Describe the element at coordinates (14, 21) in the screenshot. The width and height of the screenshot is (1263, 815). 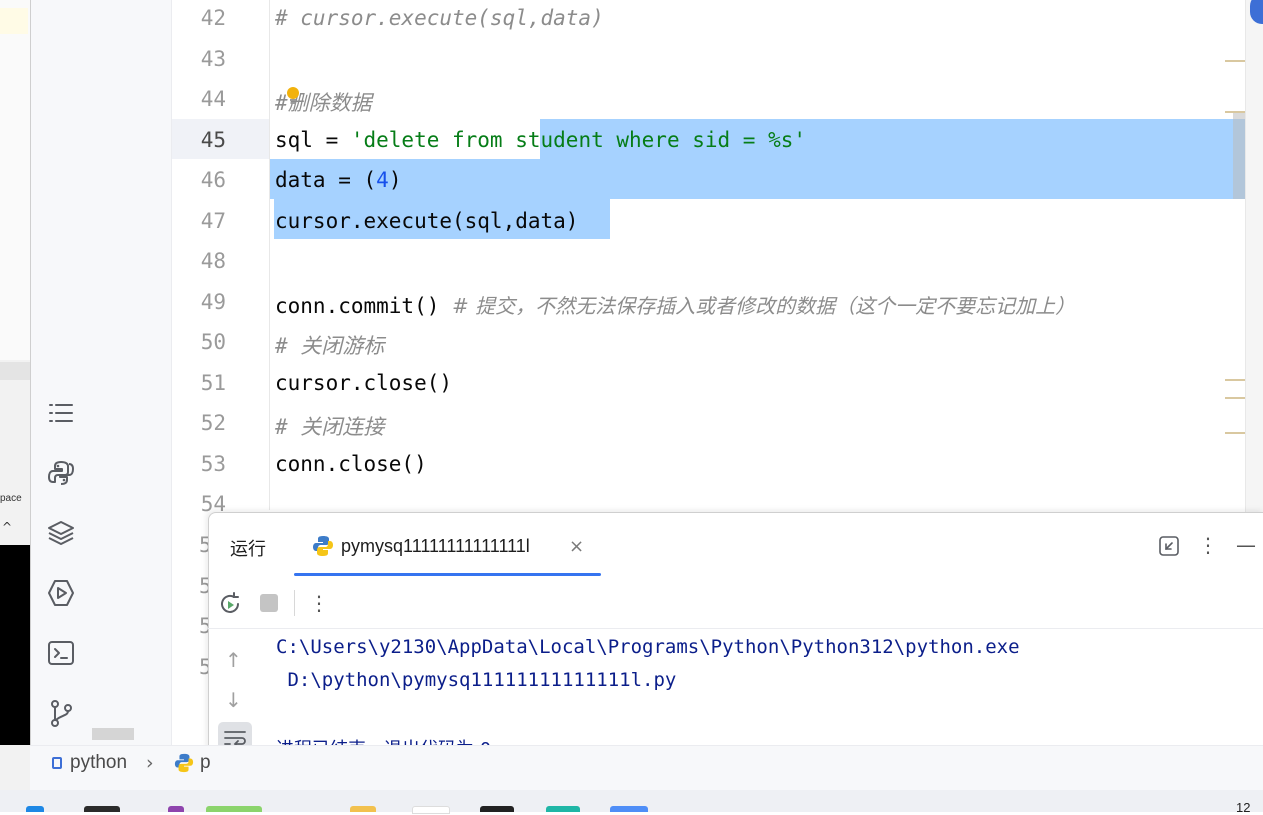
I see `left-background-highlight` at that location.